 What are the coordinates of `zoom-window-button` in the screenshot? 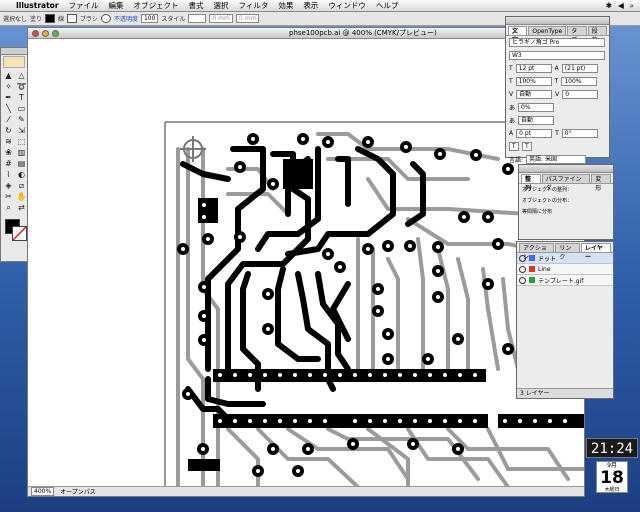 It's located at (55, 33).